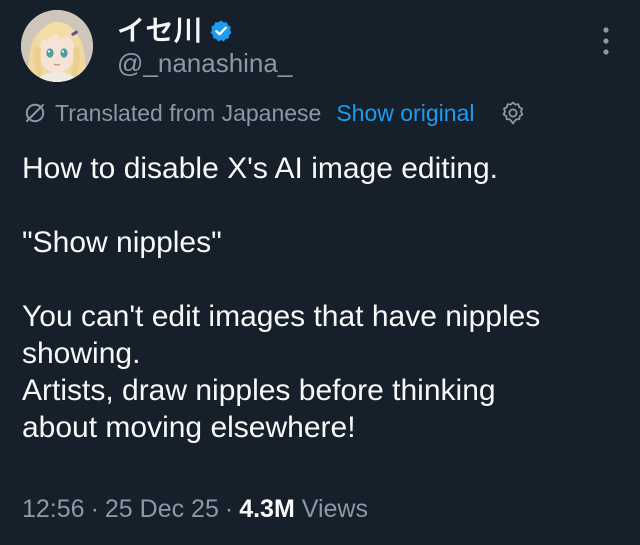 Image resolution: width=640 pixels, height=545 pixels. Describe the element at coordinates (35, 113) in the screenshot. I see `translate-icon` at that location.